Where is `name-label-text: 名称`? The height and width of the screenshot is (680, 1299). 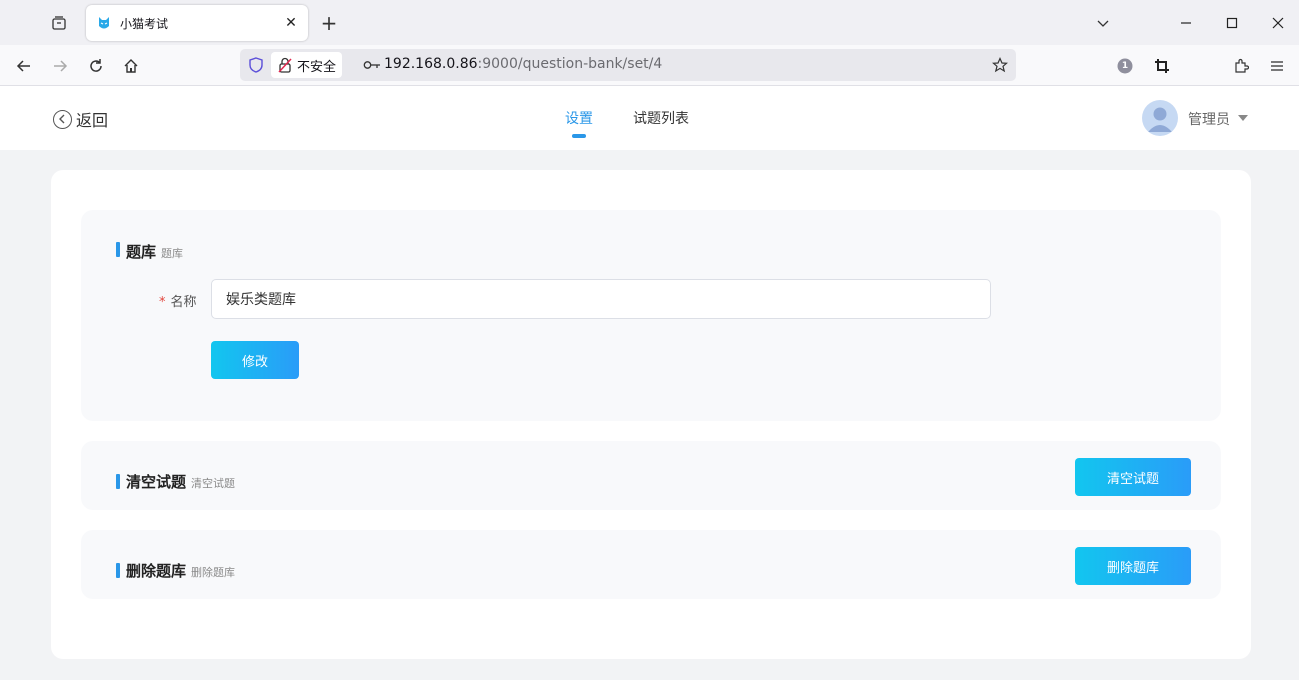 name-label-text: 名称 is located at coordinates (183, 302).